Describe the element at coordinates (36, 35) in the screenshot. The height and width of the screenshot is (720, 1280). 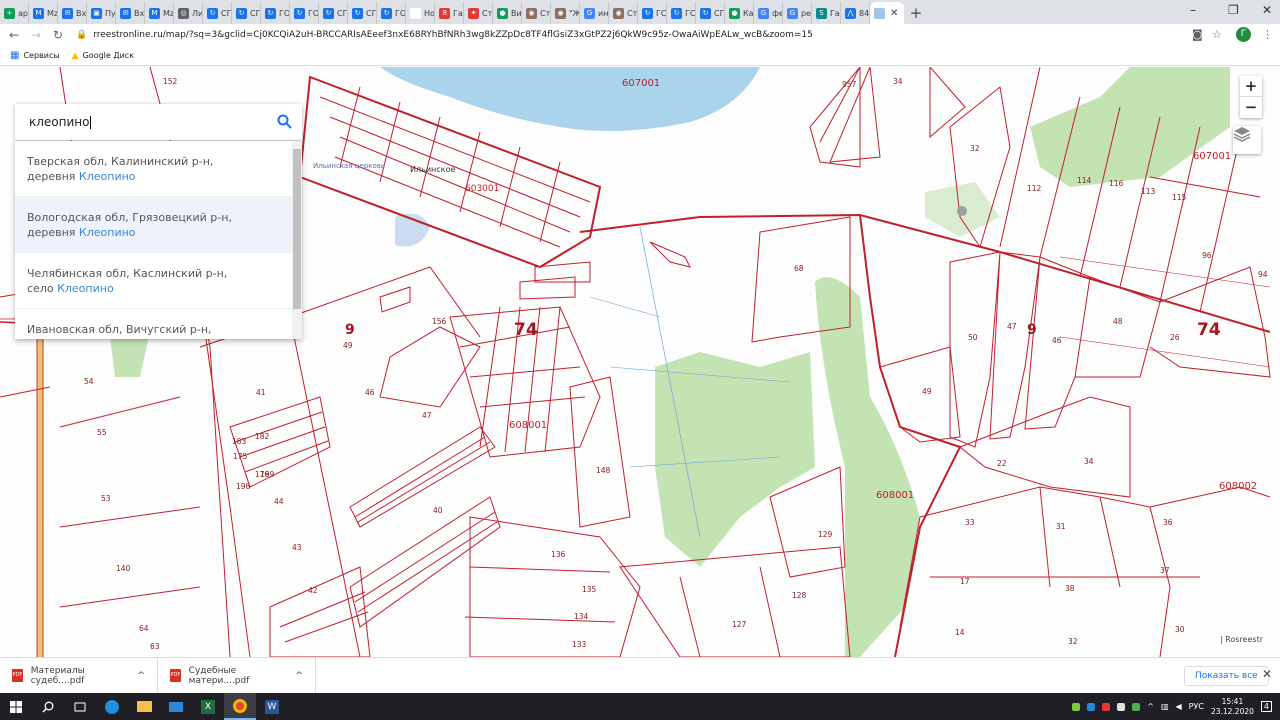
I see `forward-arrow-icon: →` at that location.